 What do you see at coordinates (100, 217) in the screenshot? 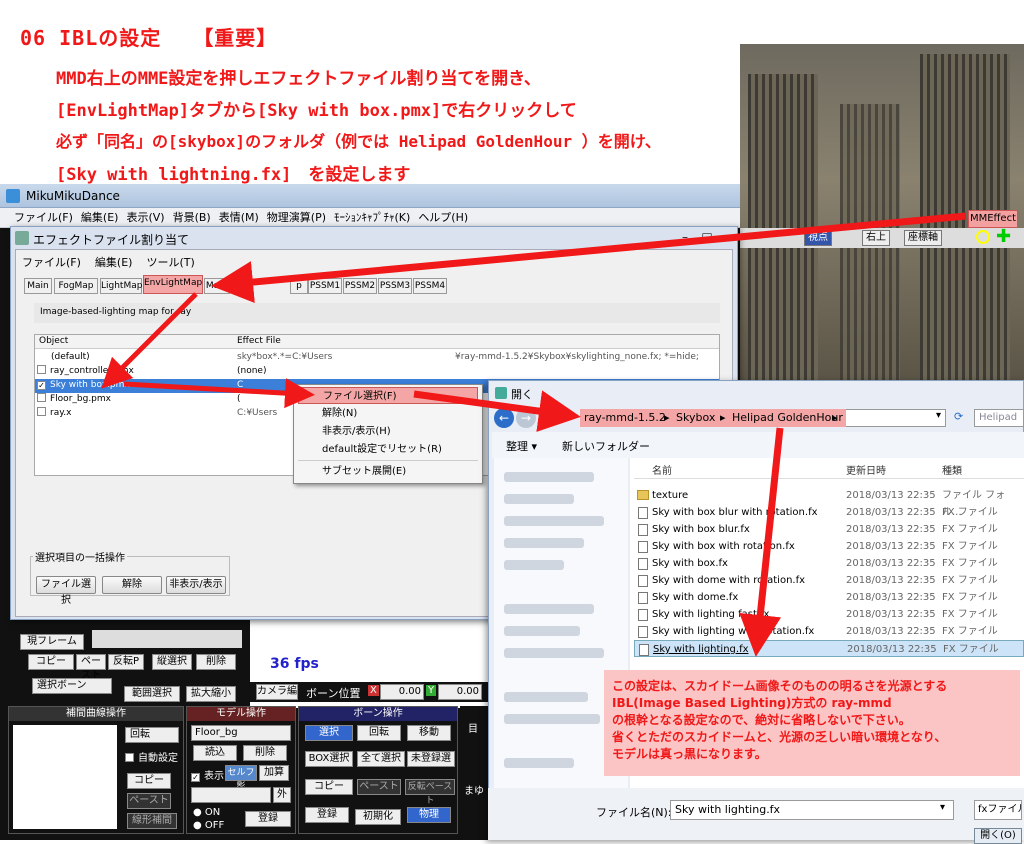
I see `menu-edit: 編集(E)` at bounding box center [100, 217].